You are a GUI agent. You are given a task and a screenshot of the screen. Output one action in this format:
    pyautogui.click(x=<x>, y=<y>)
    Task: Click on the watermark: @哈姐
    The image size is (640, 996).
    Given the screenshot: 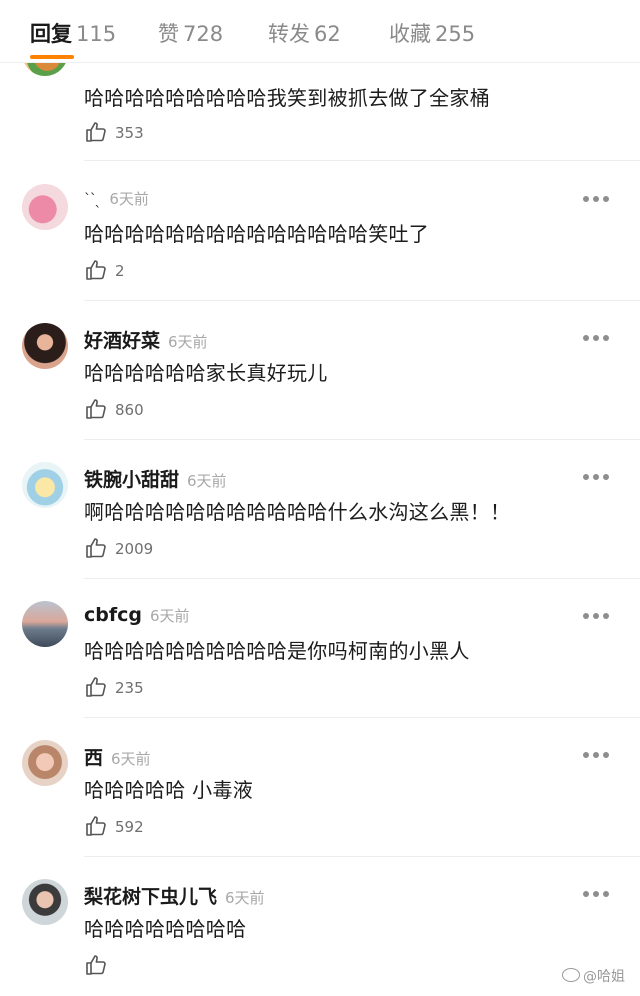 What is the action you would take?
    pyautogui.click(x=593, y=976)
    